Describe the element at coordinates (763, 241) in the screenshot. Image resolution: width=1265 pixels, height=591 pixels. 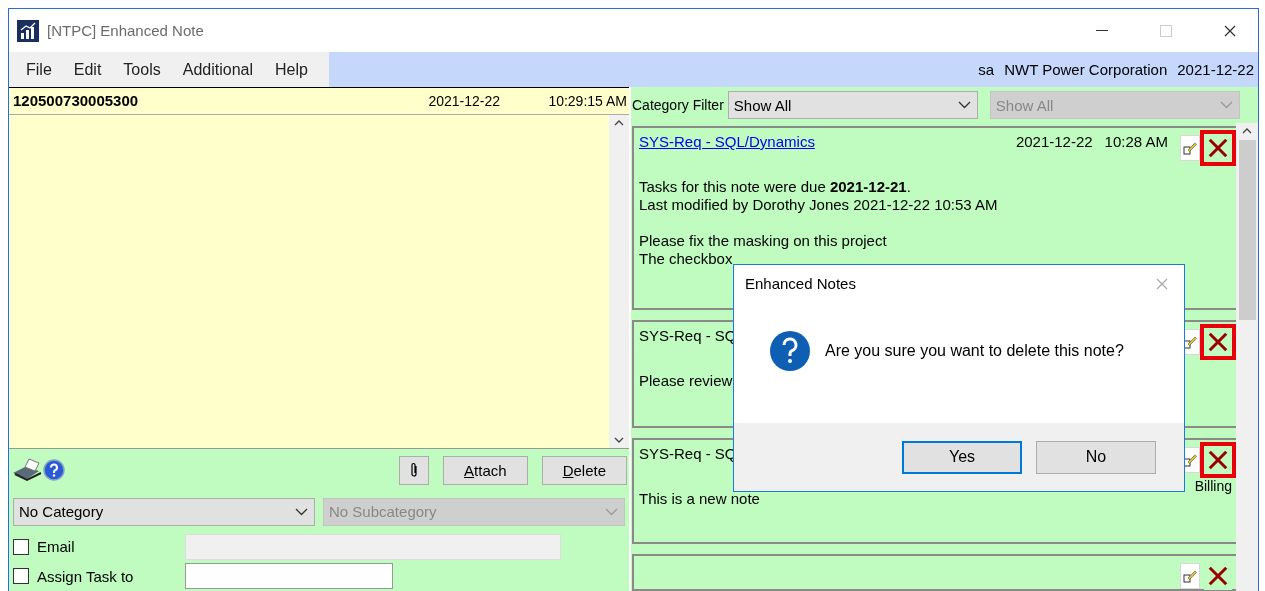
I see `note-text: Please fix the masking on this project` at that location.